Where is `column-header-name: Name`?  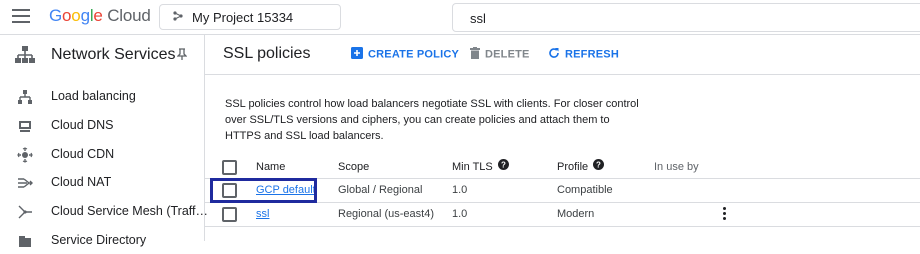
column-header-name: Name is located at coordinates (270, 167).